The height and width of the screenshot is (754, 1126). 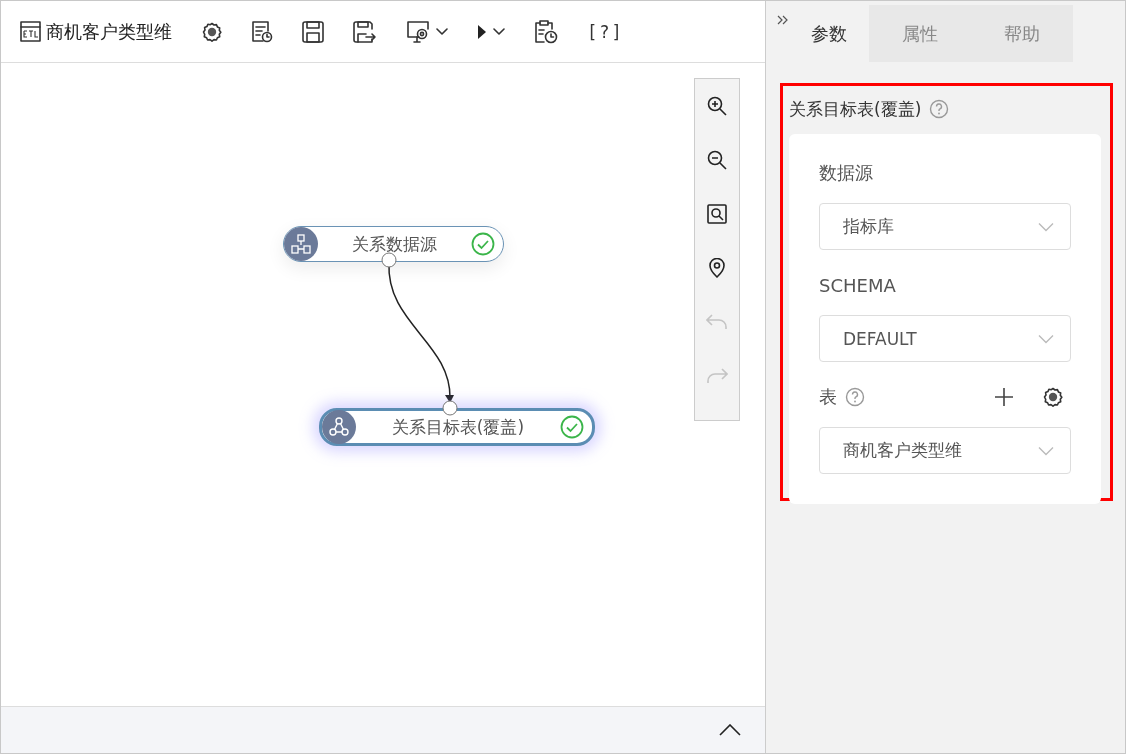 I want to click on dropdown: DEFAULT, so click(x=945, y=338).